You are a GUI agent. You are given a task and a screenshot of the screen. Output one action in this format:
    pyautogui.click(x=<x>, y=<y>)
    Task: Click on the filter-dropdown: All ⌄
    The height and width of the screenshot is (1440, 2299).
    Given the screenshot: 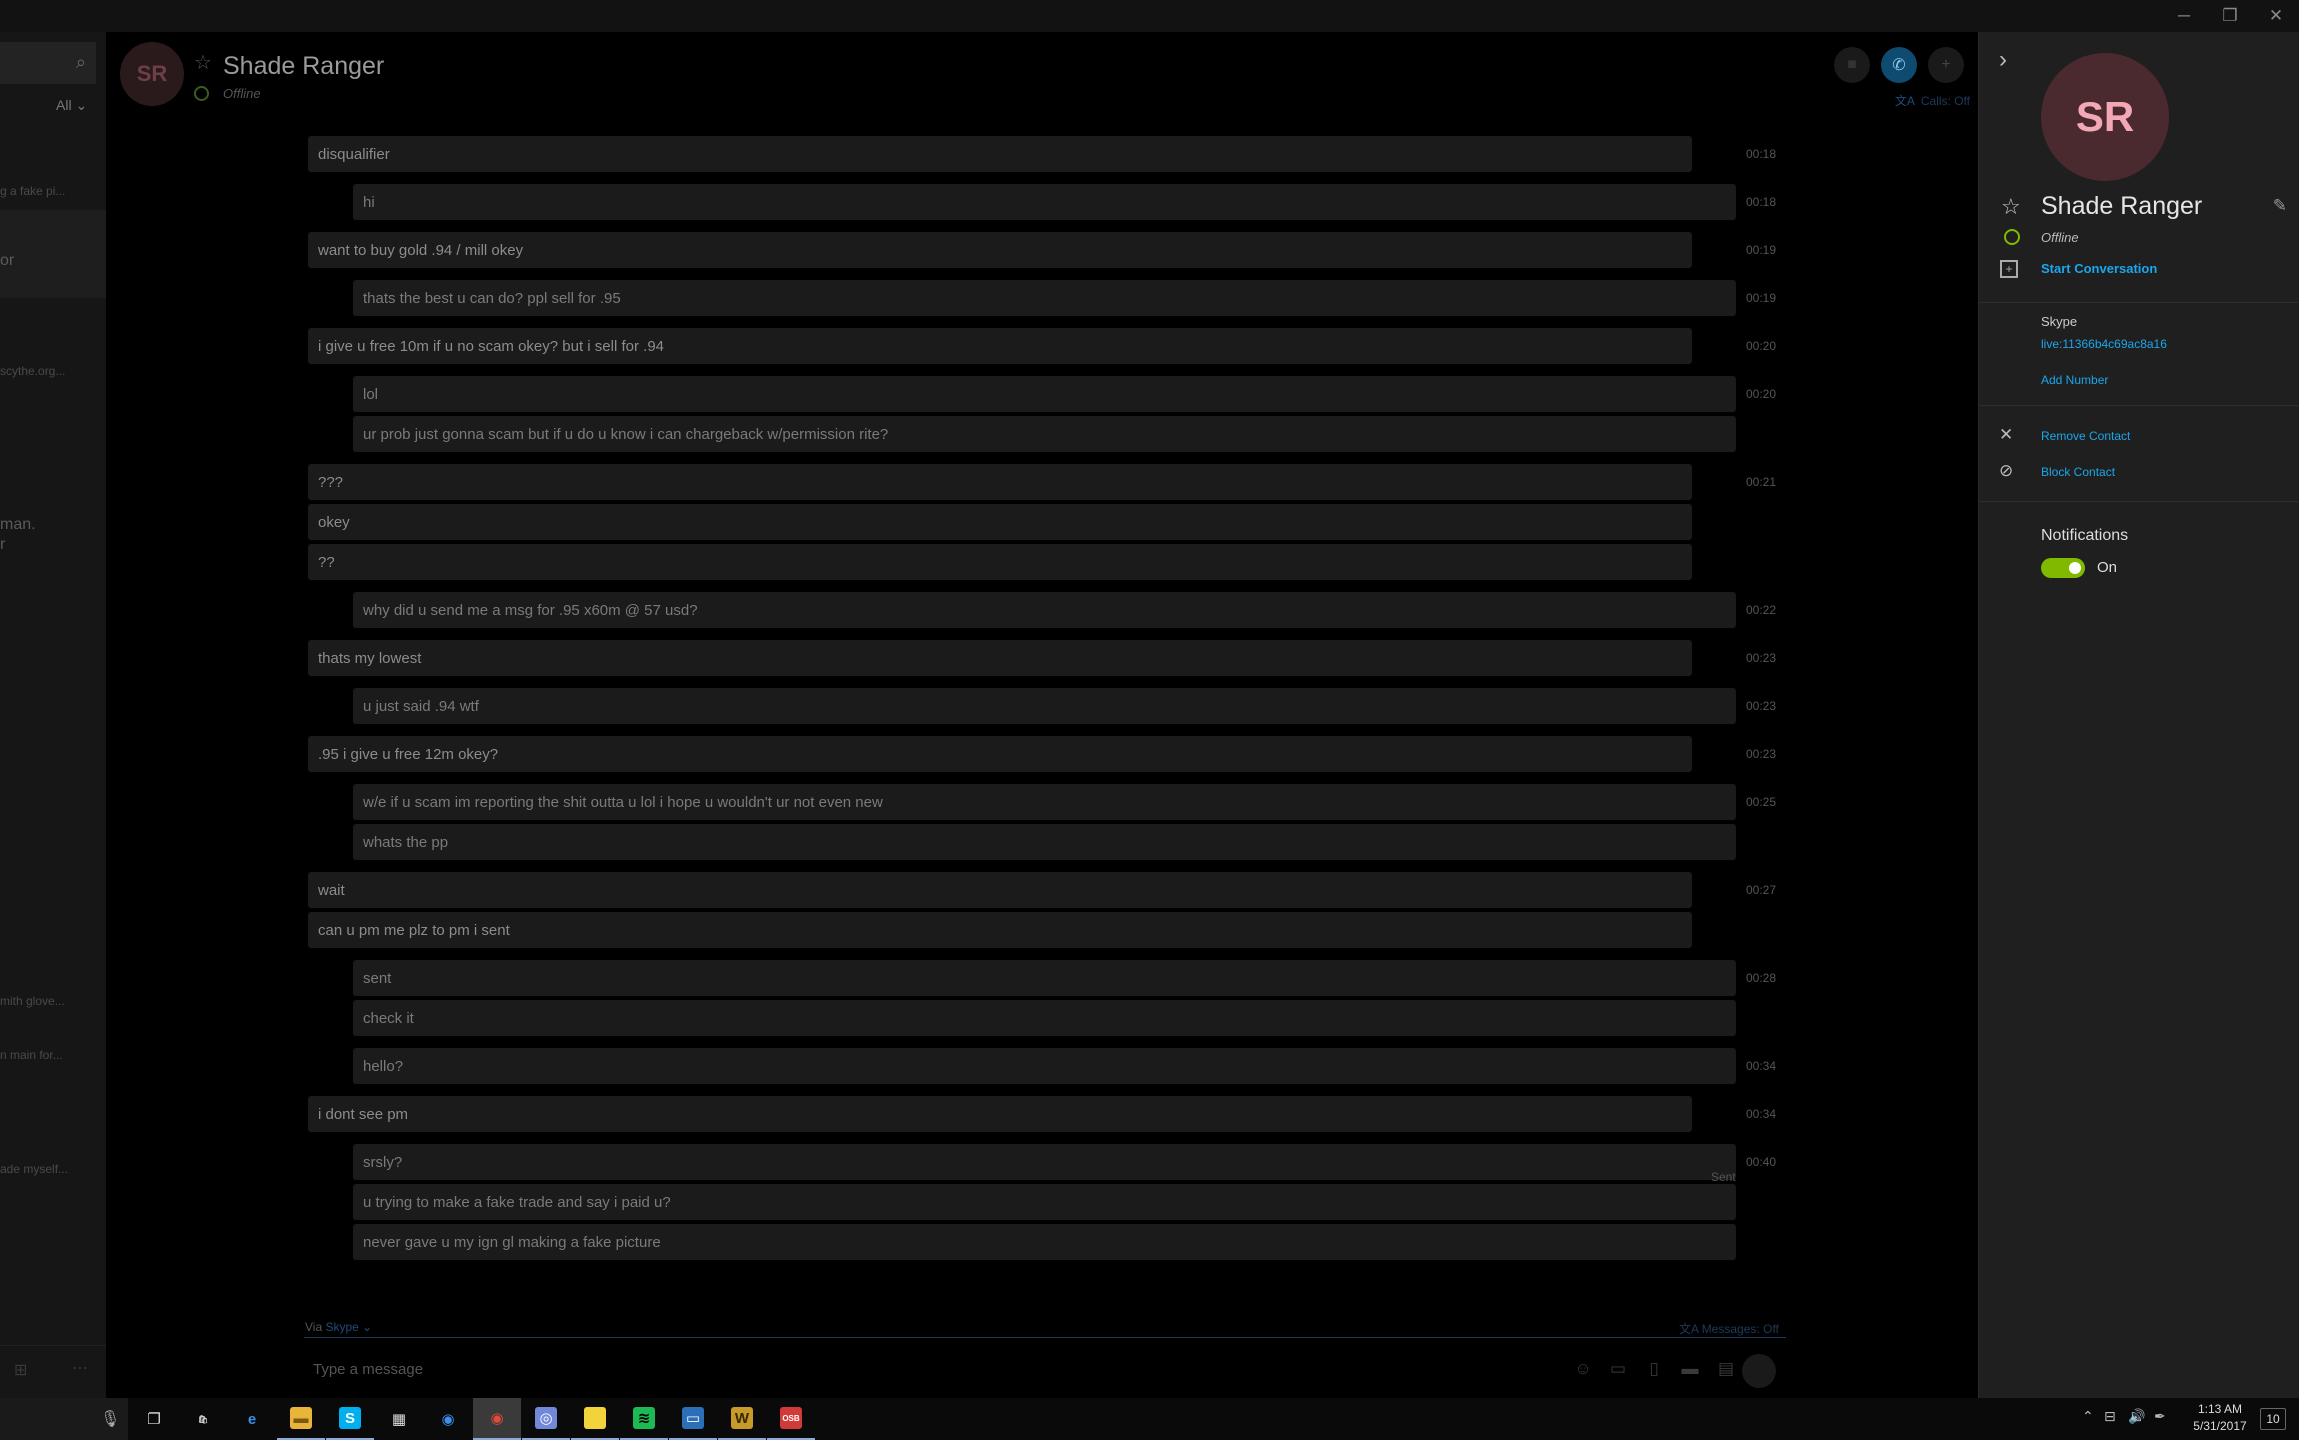 What is the action you would take?
    pyautogui.click(x=71, y=105)
    